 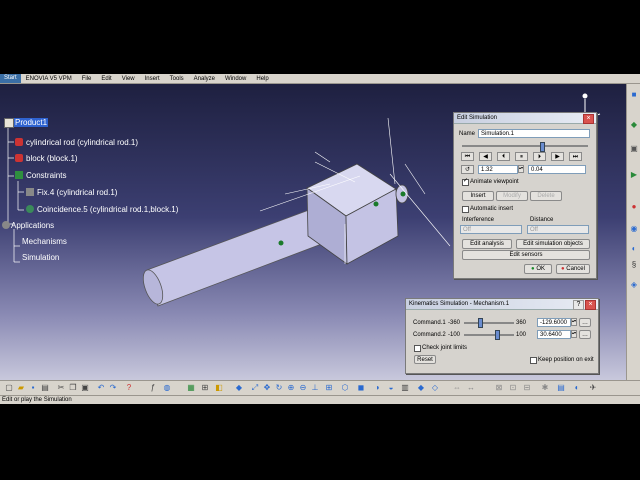 What do you see at coordinates (435, 388) in the screenshot?
I see `section-icon: ◇` at bounding box center [435, 388].